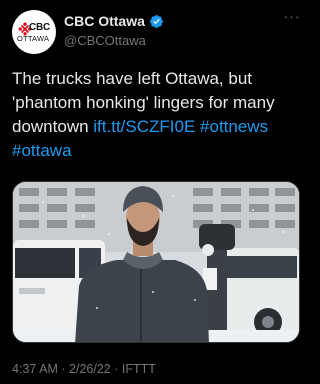 The image size is (320, 384). Describe the element at coordinates (33, 38) in the screenshot. I see `avatar-text-ottawa: OTTAWA` at that location.